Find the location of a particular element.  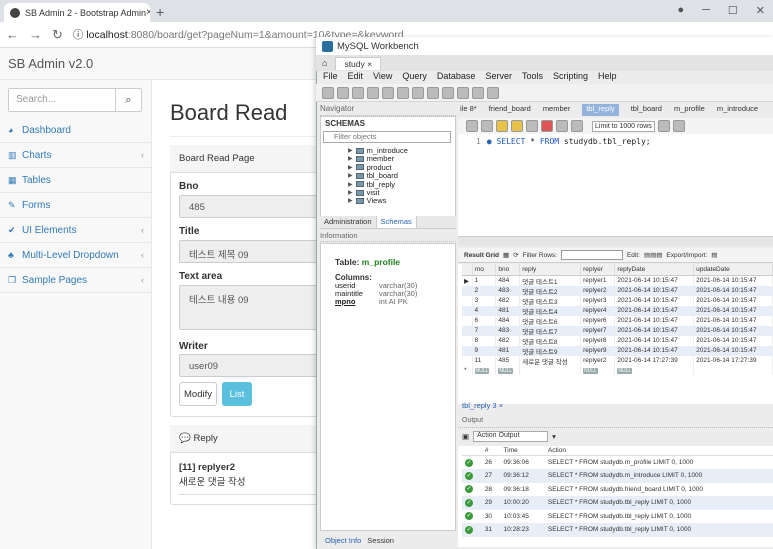

sidebar-search: Search... ⌕ is located at coordinates (75, 100).